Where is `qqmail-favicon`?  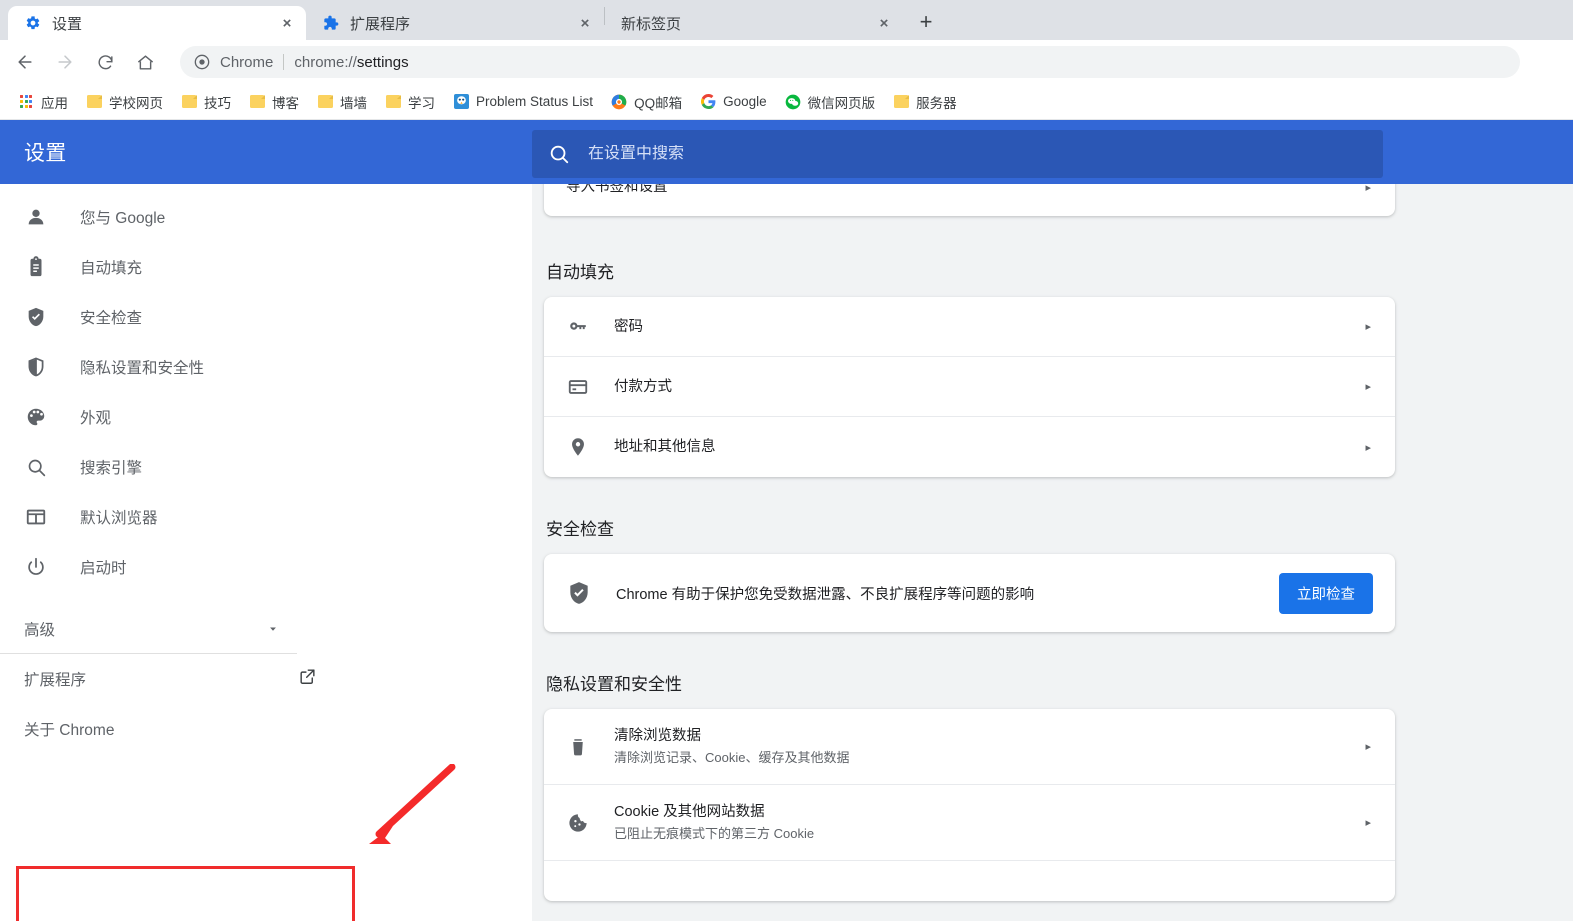 qqmail-favicon is located at coordinates (619, 102).